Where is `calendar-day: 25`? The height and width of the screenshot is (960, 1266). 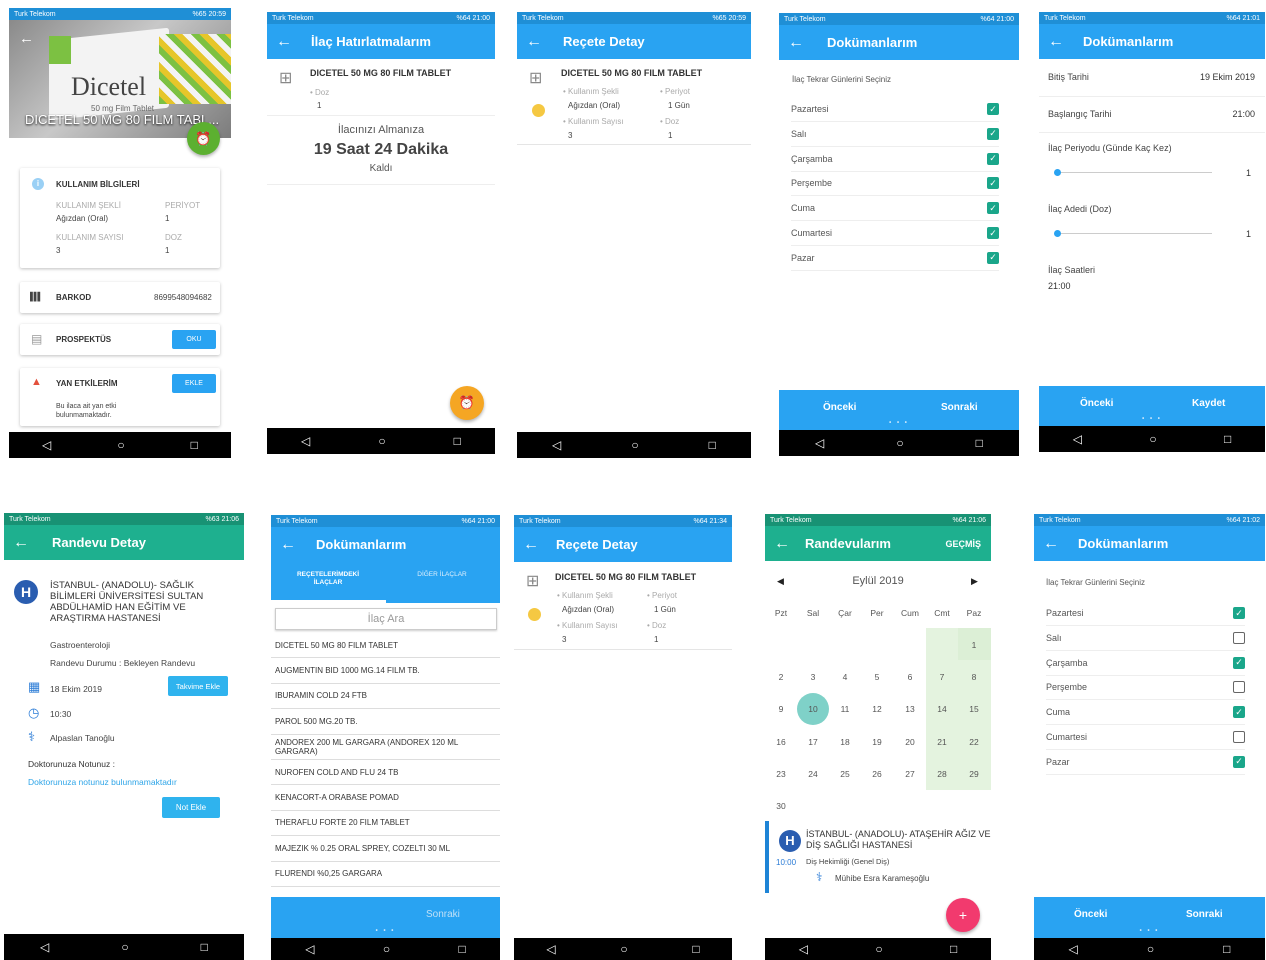 calendar-day: 25 is located at coordinates (845, 774).